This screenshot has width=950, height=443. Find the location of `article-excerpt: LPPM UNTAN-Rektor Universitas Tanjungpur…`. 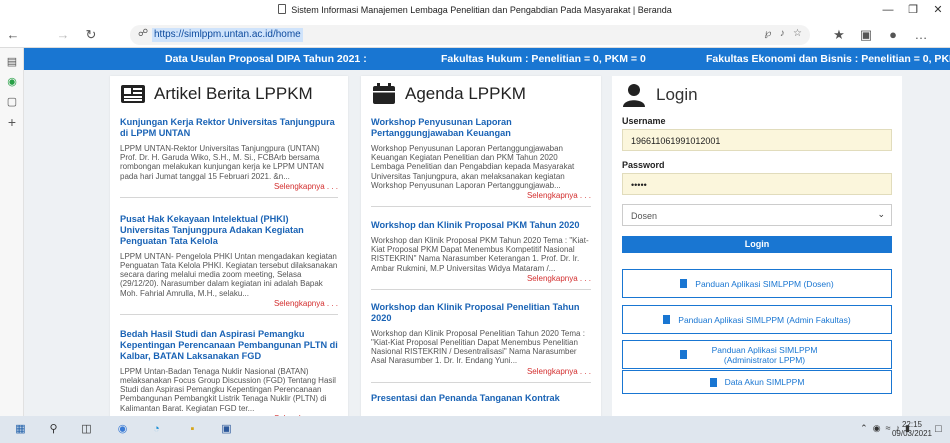

article-excerpt: LPPM UNTAN-Rektor Universitas Tanjungpur… is located at coordinates (222, 162).